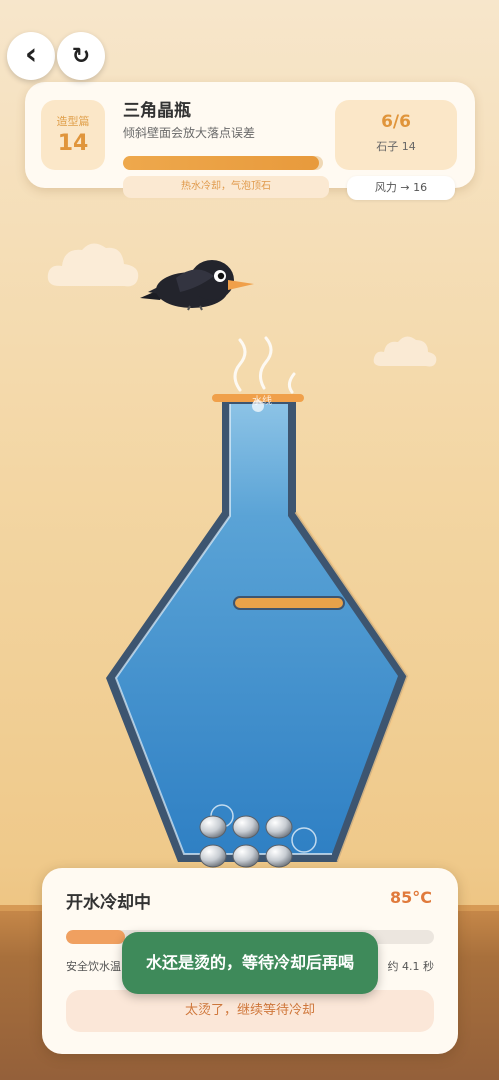 This screenshot has height=1080, width=499. What do you see at coordinates (410, 897) in the screenshot?
I see `cooling-temperature: 85°C` at bounding box center [410, 897].